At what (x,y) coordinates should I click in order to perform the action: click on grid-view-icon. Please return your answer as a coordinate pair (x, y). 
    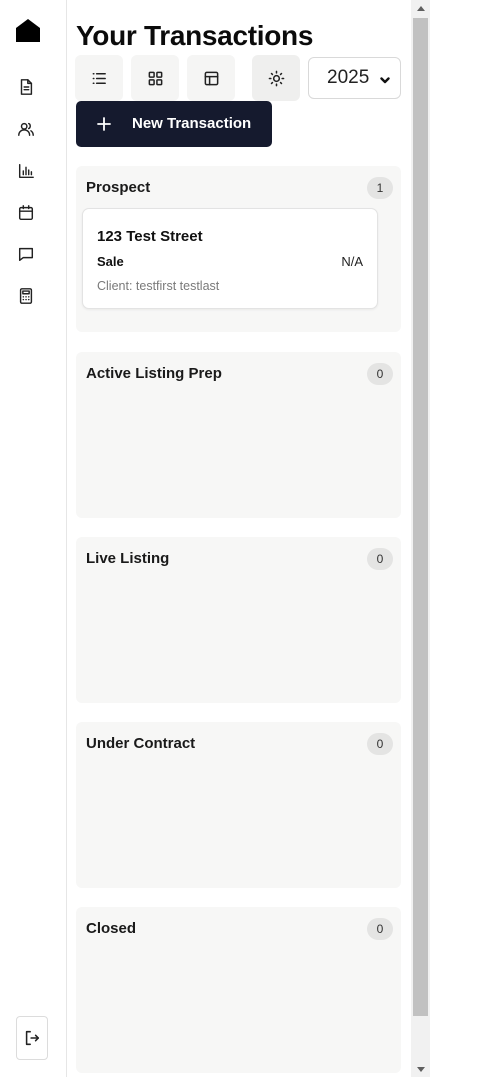
    Looking at the image, I should click on (155, 78).